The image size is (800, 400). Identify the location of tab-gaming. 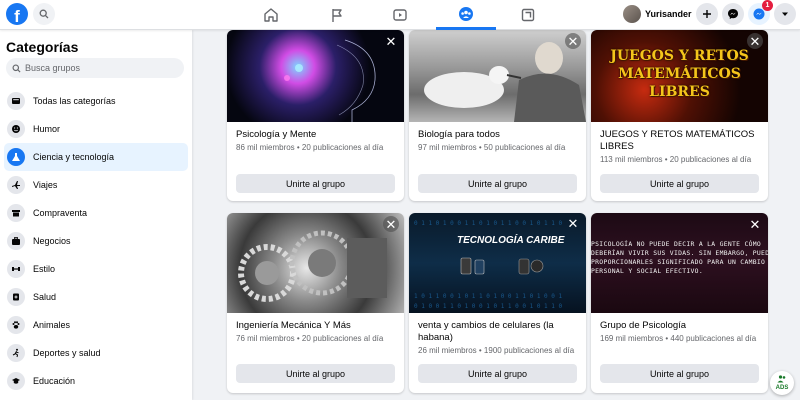
(528, 15).